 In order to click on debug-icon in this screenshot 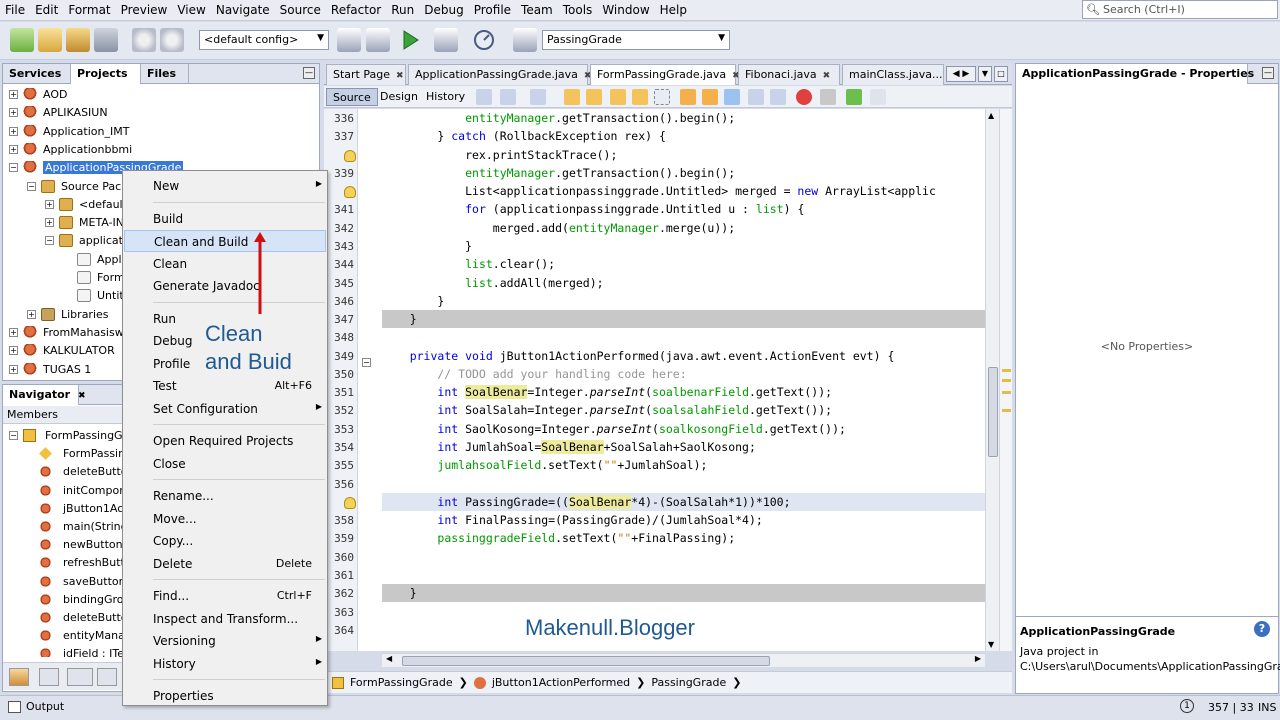, I will do `click(446, 40)`.